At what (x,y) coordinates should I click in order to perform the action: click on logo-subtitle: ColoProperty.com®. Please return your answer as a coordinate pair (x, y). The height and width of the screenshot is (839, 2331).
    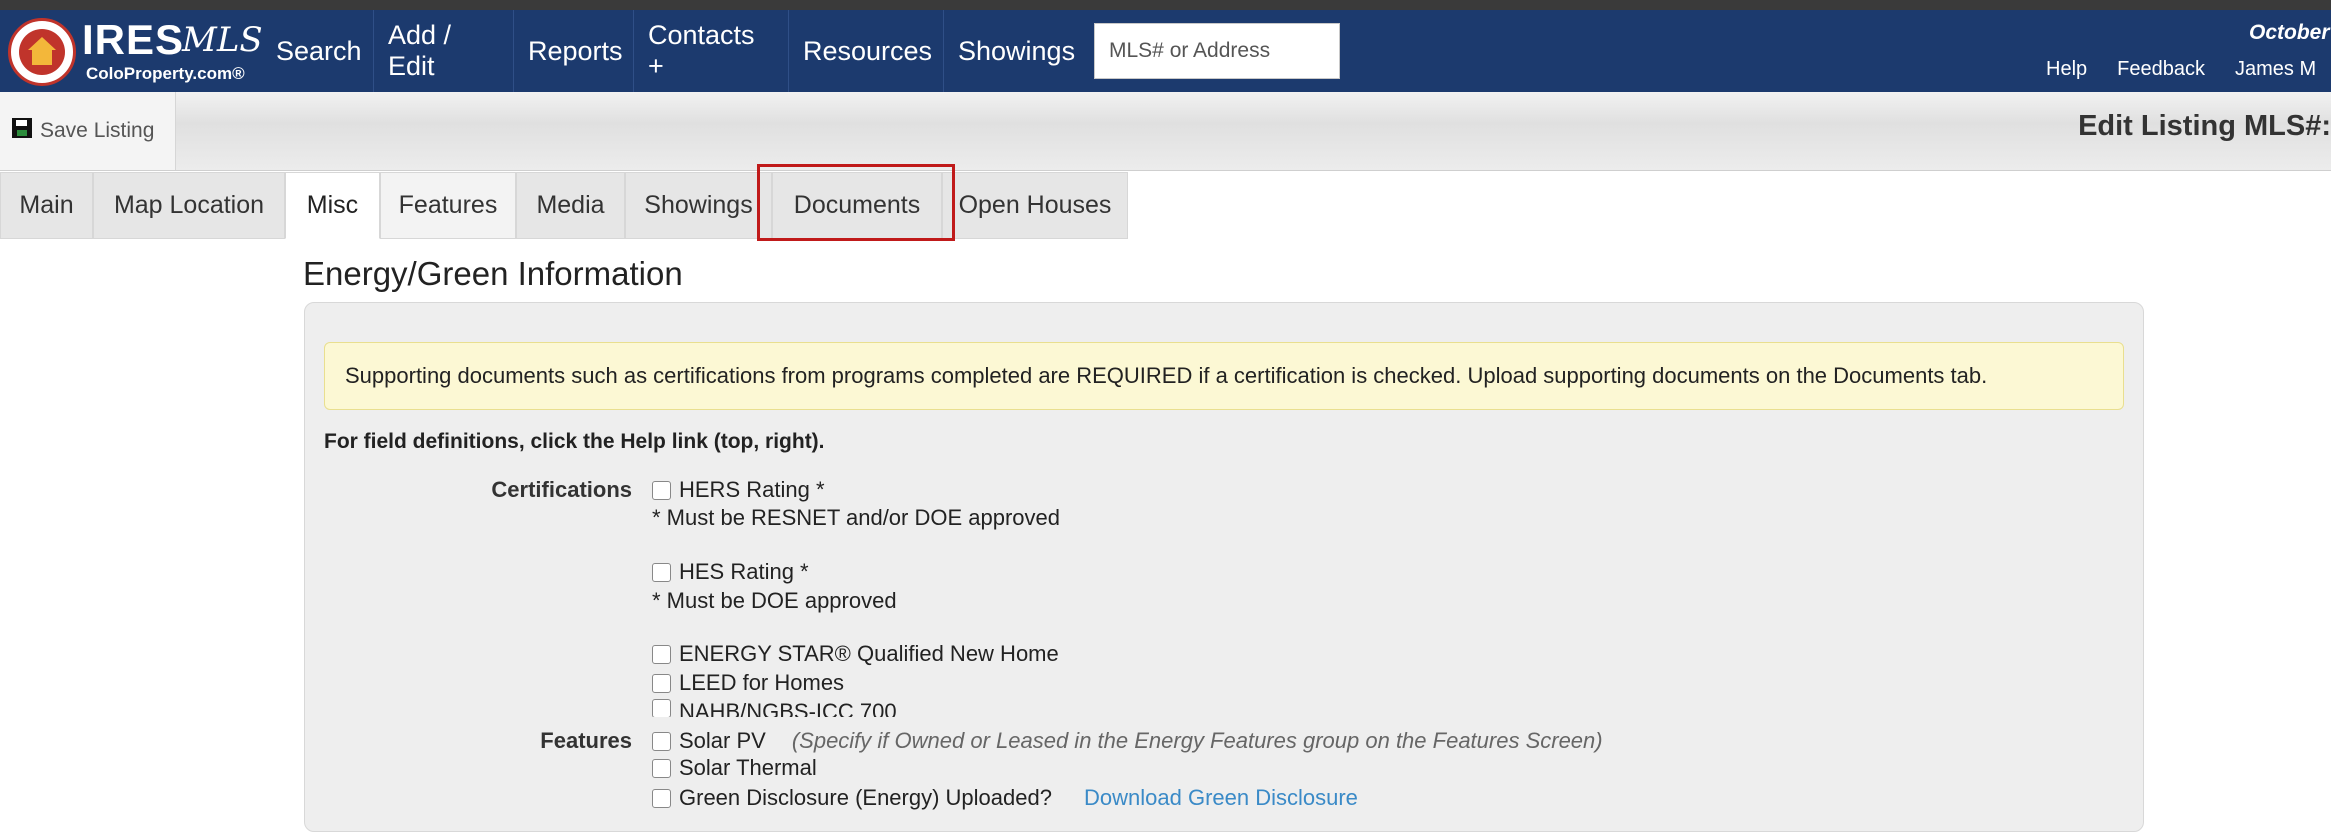
    Looking at the image, I should click on (165, 73).